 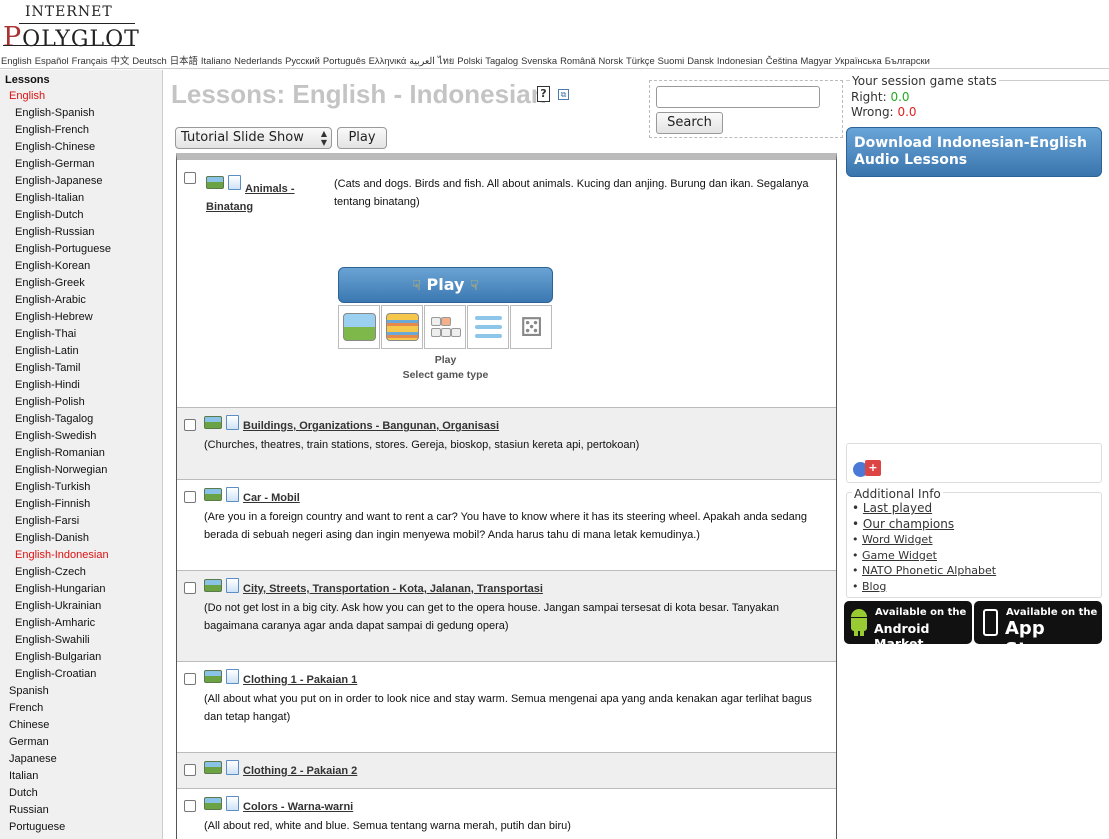 What do you see at coordinates (445, 285) in the screenshot?
I see `play-game-button: ☟ Play ☟` at bounding box center [445, 285].